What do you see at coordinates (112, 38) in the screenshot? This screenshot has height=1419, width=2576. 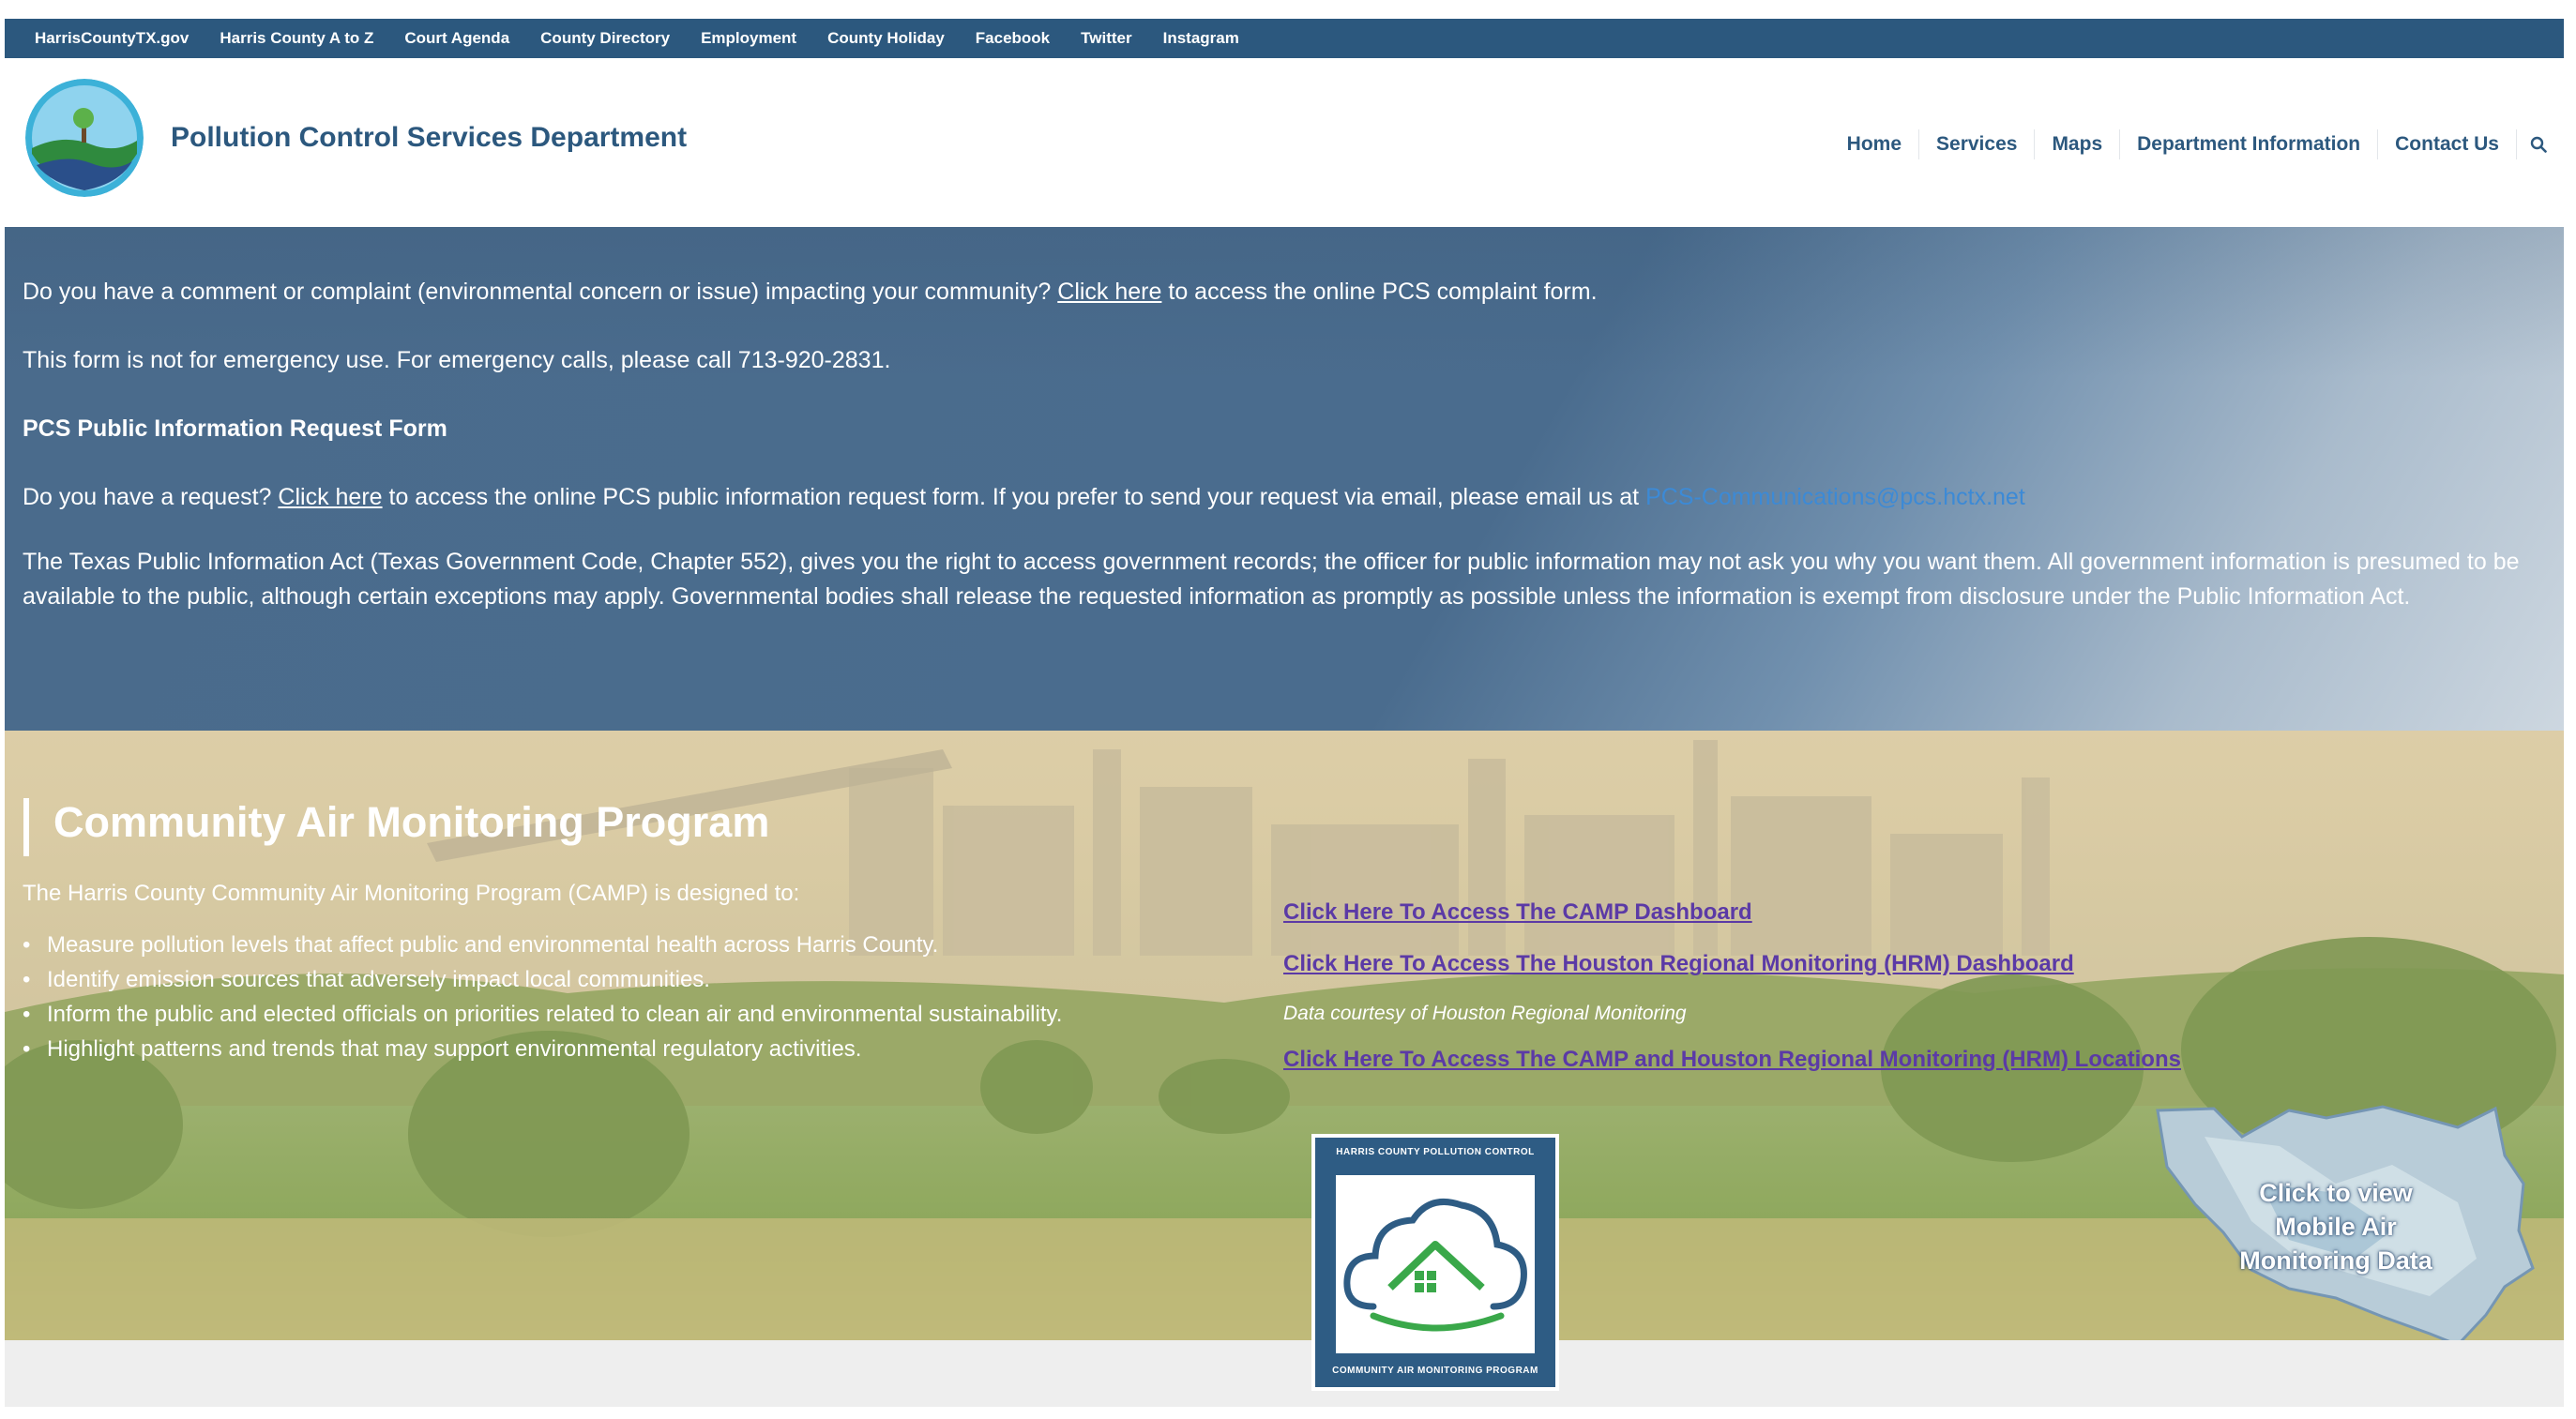 I see `utility-link-harriscountytx: HarrisCountyTX.gov` at bounding box center [112, 38].